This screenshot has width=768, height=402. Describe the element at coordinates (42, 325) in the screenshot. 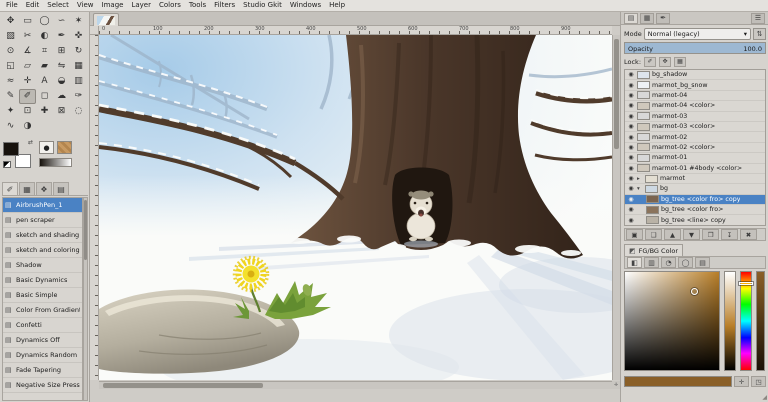

I see `dynamics-item: ▤ Confetti` at that location.